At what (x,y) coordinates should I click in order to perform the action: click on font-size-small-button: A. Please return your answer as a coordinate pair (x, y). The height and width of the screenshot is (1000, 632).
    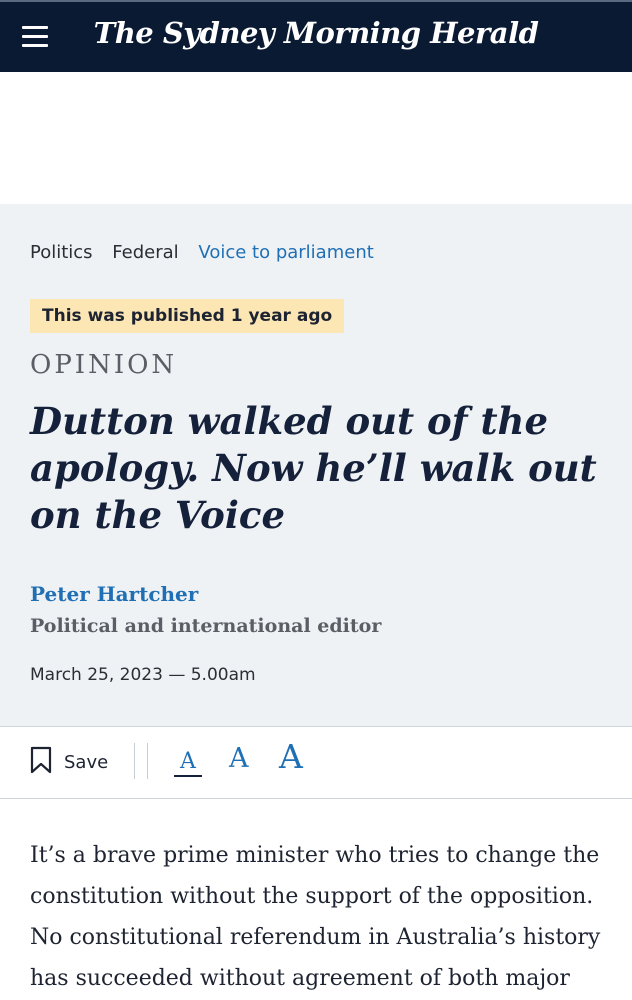
    Looking at the image, I should click on (188, 763).